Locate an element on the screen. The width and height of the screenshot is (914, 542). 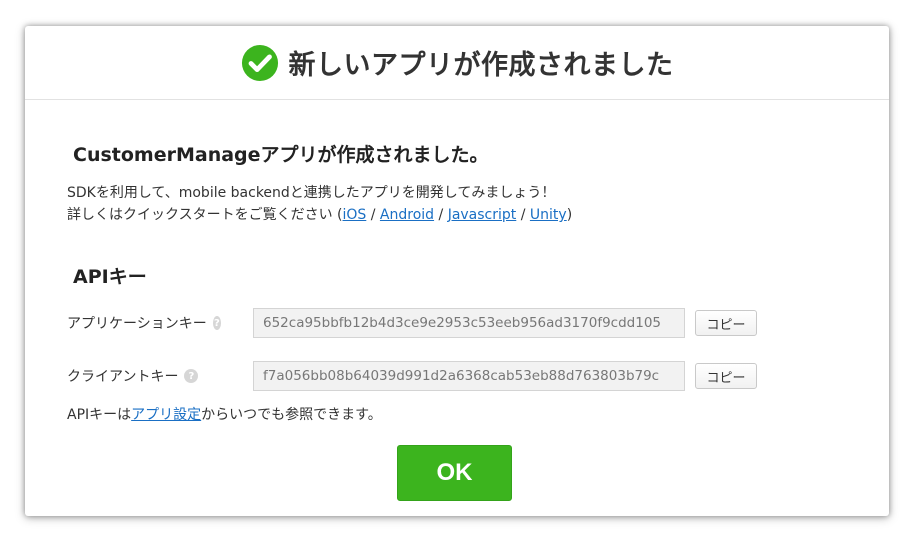
note-suffix: からいつでも参照できます。 is located at coordinates (291, 415).